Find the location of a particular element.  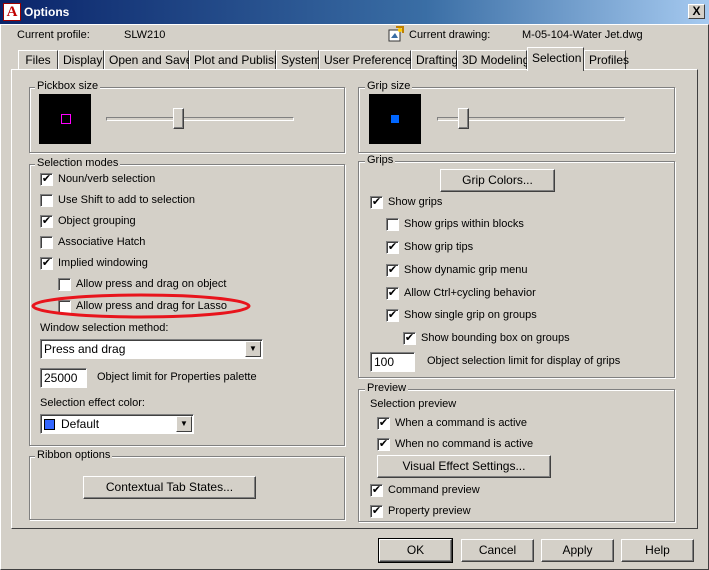

autocad-app-icon: A is located at coordinates (12, 12).